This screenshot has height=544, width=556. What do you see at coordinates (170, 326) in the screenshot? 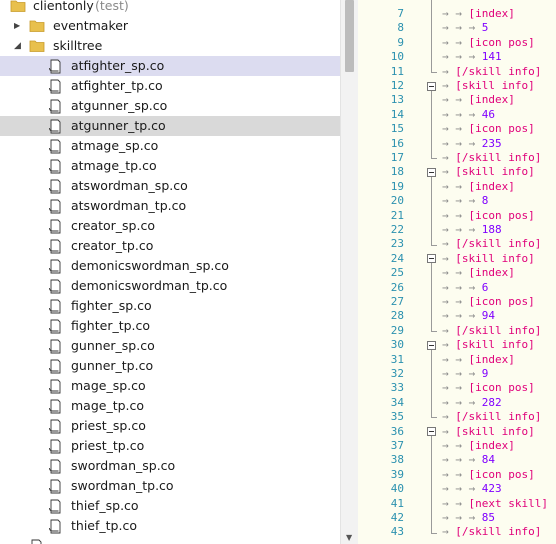
I see `tree-file-item: fighter_tp.co` at bounding box center [170, 326].